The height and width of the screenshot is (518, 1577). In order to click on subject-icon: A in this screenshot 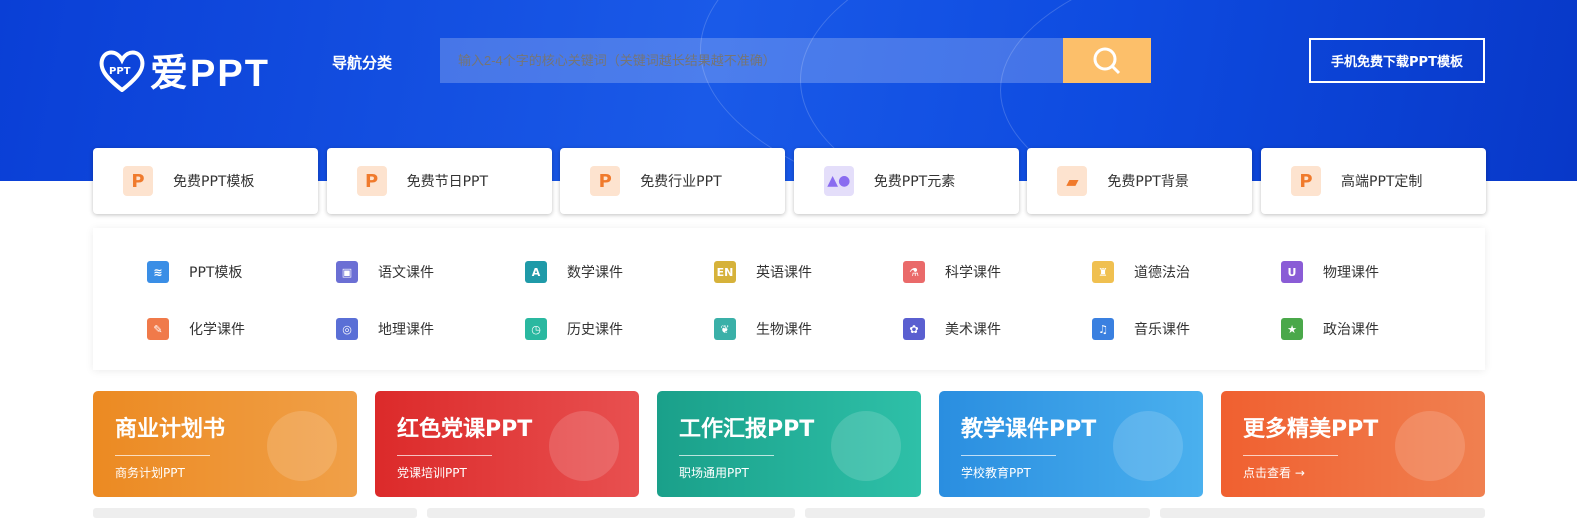, I will do `click(536, 272)`.